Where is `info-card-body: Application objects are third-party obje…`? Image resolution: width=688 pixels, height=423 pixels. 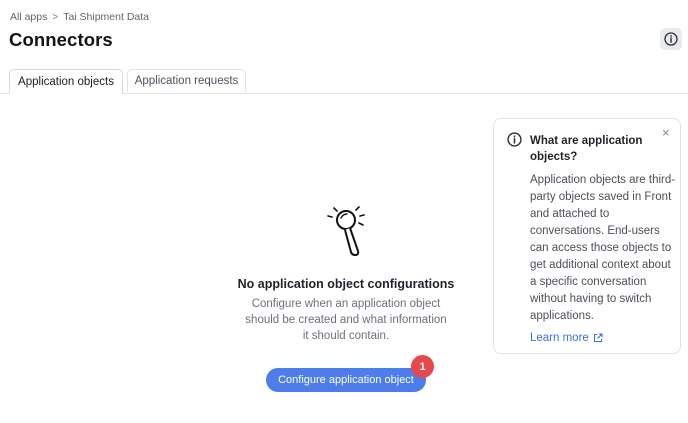
info-card-body: Application objects are third-party obje… is located at coordinates (603, 248).